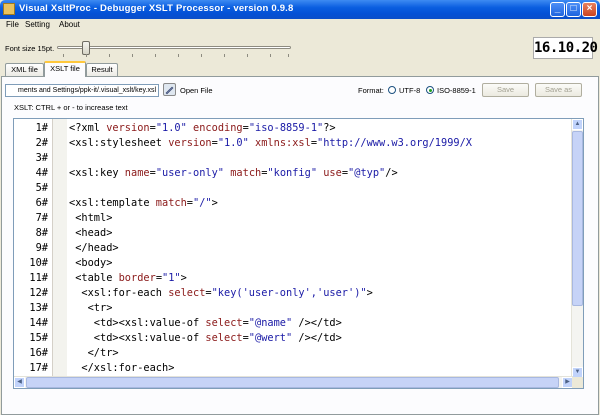 The height and width of the screenshot is (415, 600). What do you see at coordinates (59, 253) in the screenshot?
I see `gutter-margin` at bounding box center [59, 253].